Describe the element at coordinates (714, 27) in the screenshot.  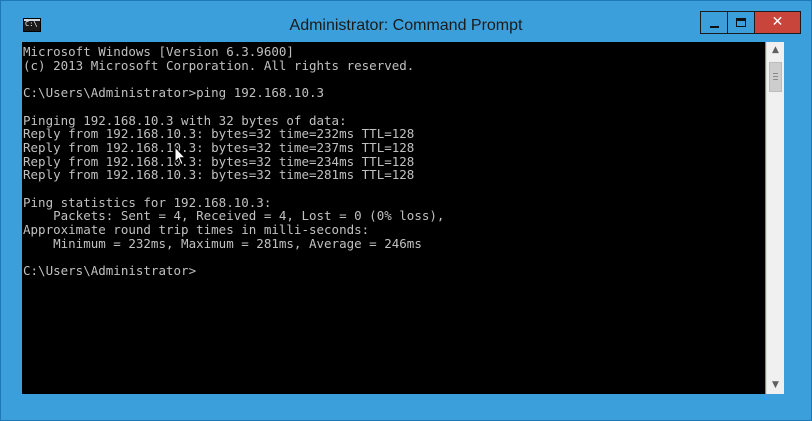
I see `minimize-icon` at that location.